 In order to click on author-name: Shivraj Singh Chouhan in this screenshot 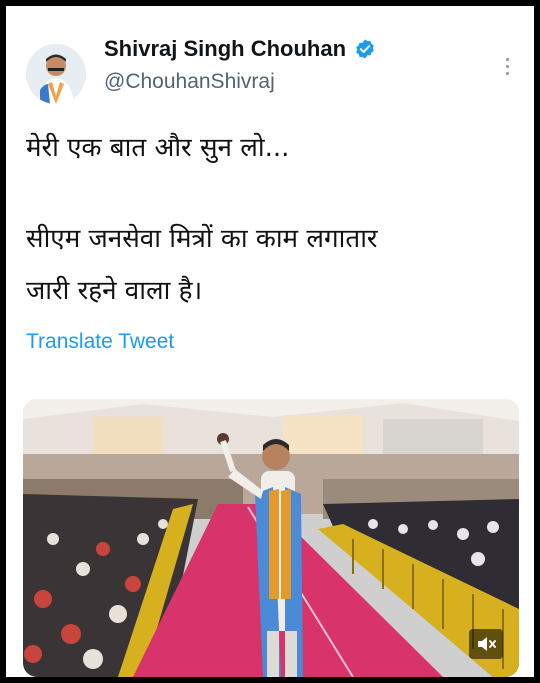, I will do `click(225, 49)`.